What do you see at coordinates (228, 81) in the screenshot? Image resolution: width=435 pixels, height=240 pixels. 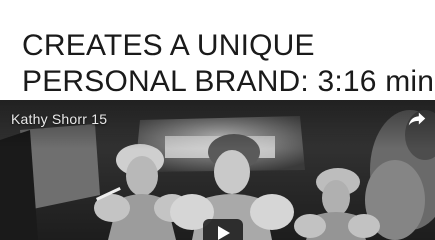 I see `headline-line-2: PERSONAL BRAND: 3:16 min.` at bounding box center [228, 81].